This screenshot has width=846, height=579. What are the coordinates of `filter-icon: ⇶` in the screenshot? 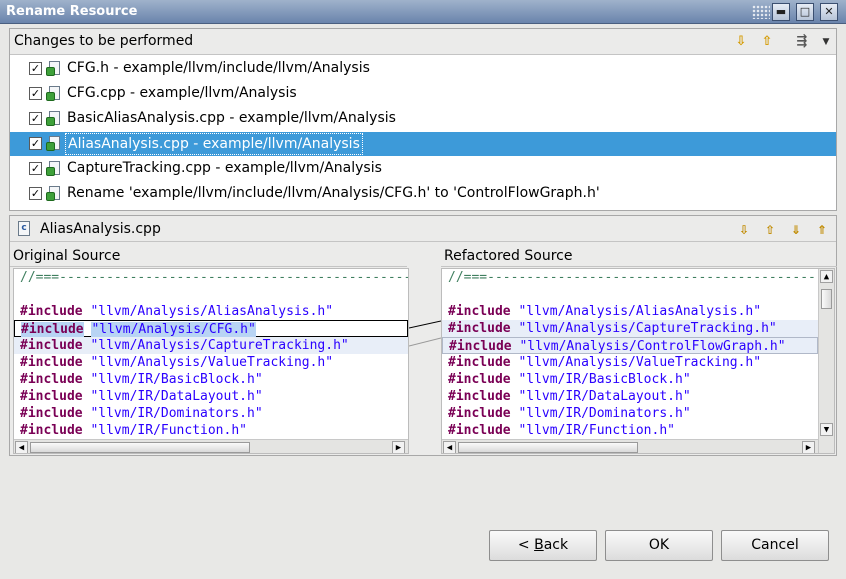 It's located at (802, 42).